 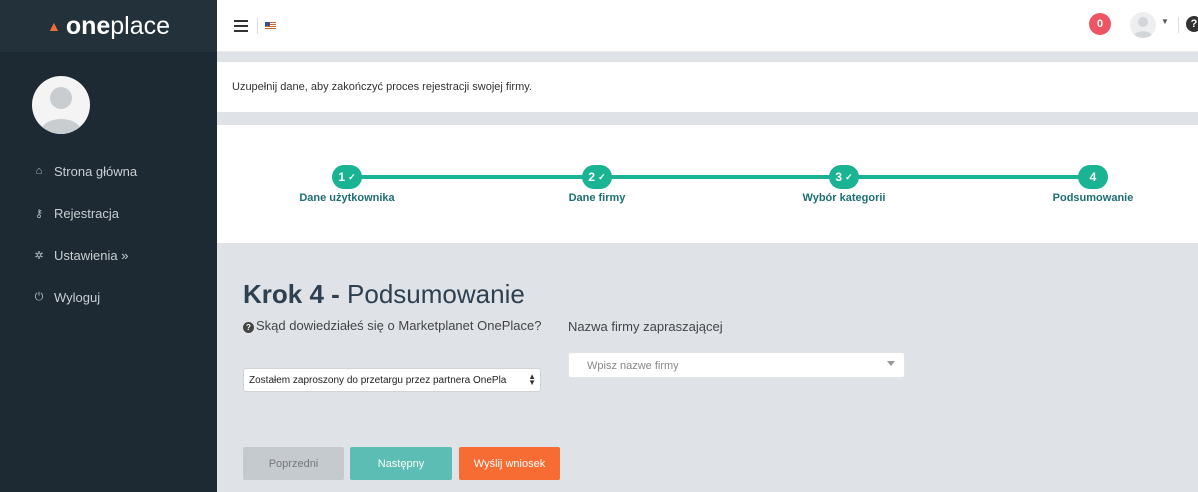 I want to click on us-flag-icon, so click(x=270, y=26).